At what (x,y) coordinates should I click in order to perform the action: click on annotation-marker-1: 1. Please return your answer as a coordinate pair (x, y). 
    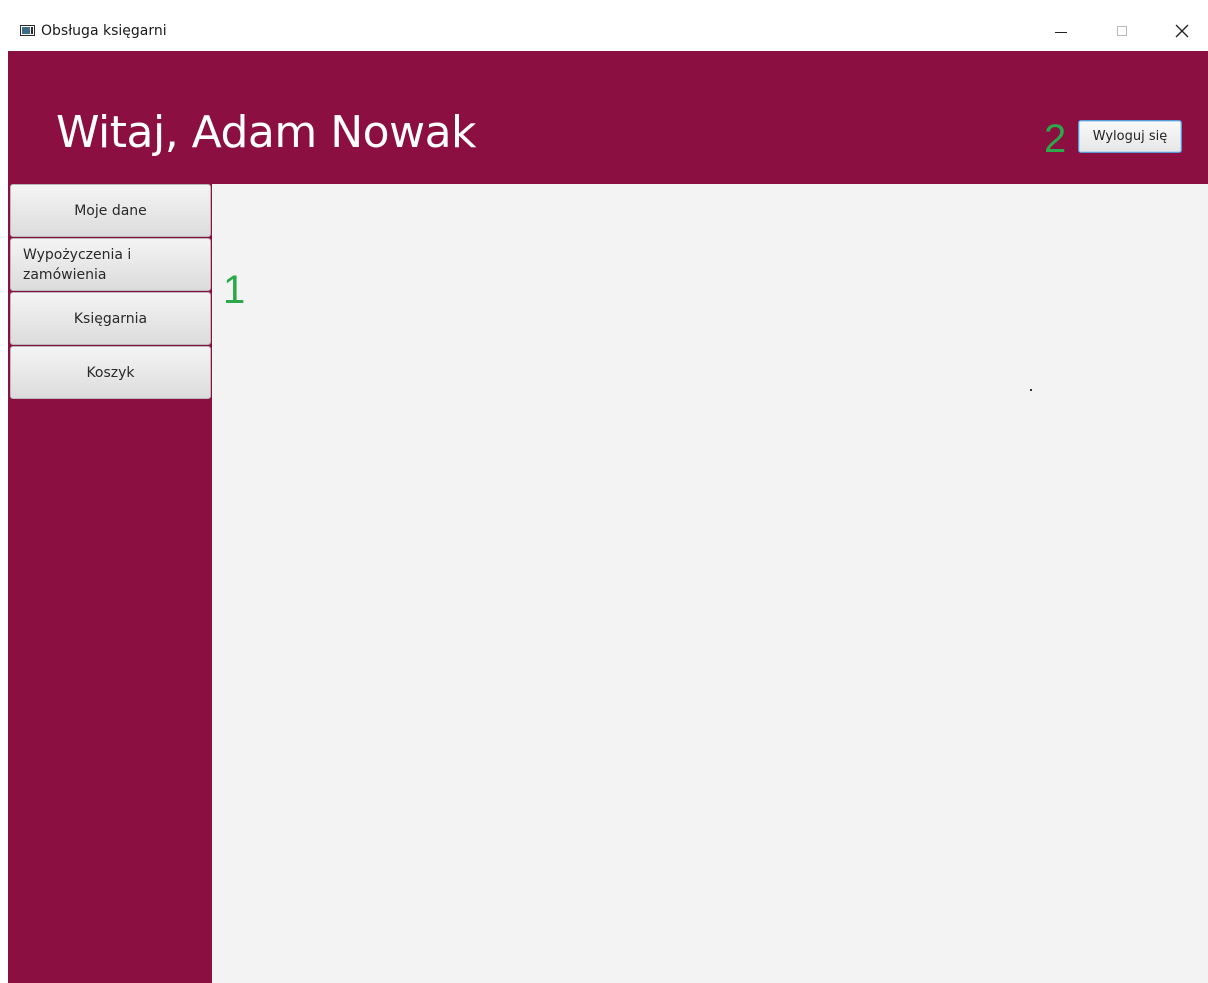
    Looking at the image, I should click on (234, 290).